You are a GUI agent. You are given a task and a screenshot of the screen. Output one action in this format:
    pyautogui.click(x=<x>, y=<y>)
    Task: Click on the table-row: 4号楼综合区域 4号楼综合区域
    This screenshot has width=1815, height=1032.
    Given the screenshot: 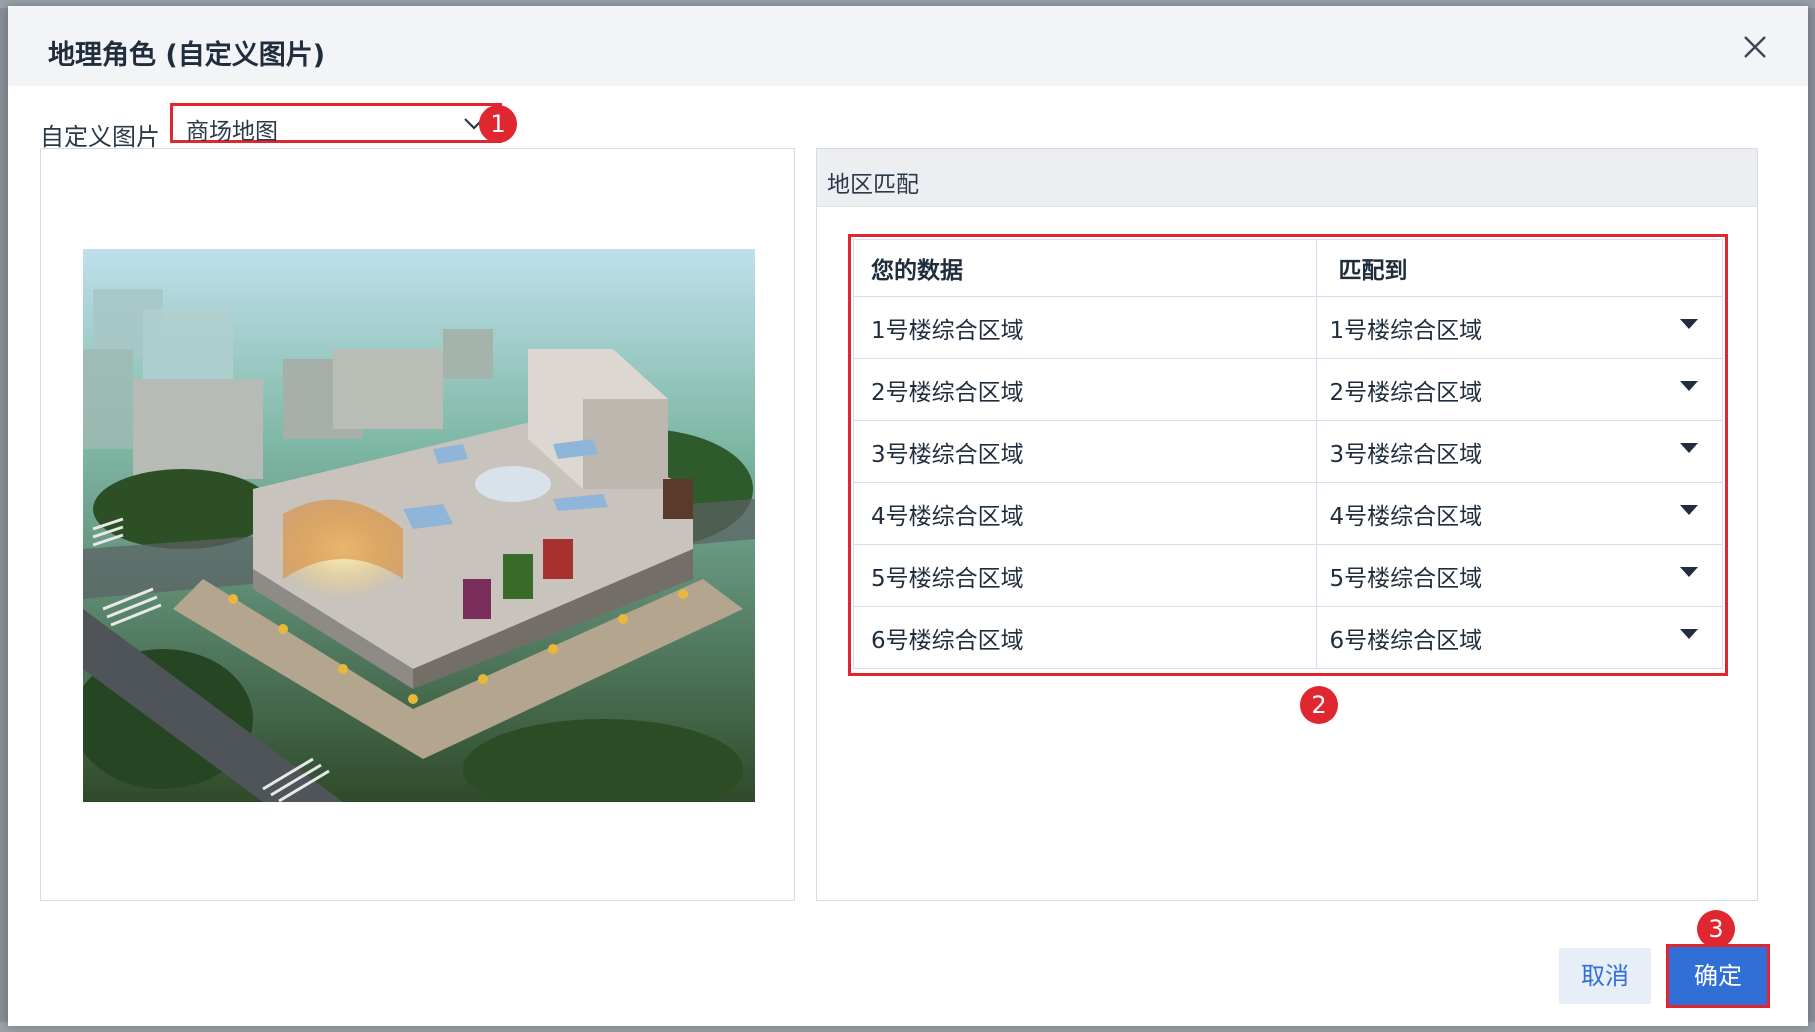 What is the action you would take?
    pyautogui.click(x=1287, y=513)
    